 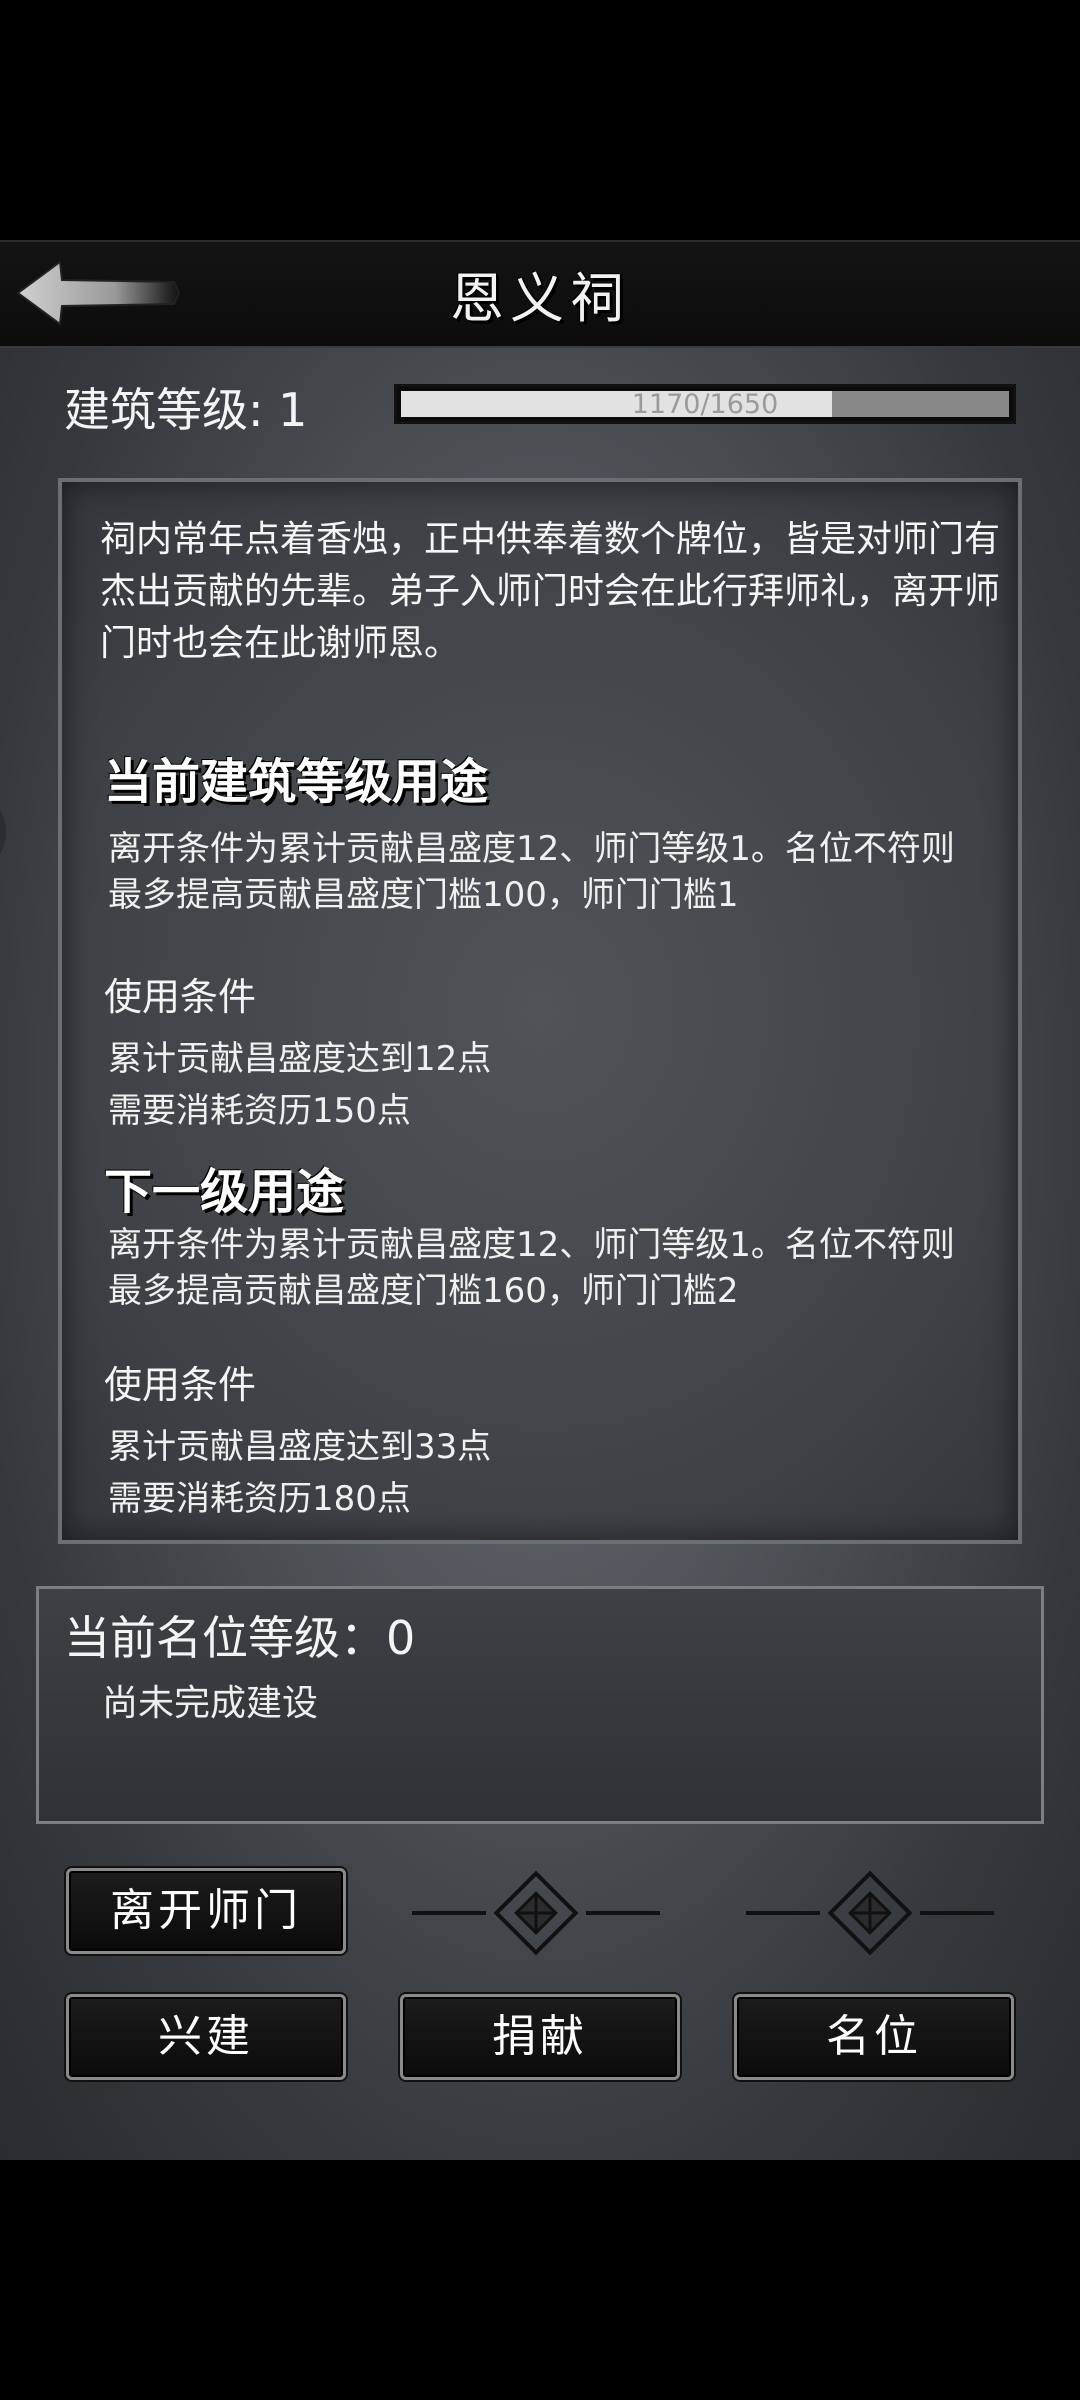 I want to click on next-condition-1: 累计贡献昌盛度达到33点, so click(x=300, y=1447).